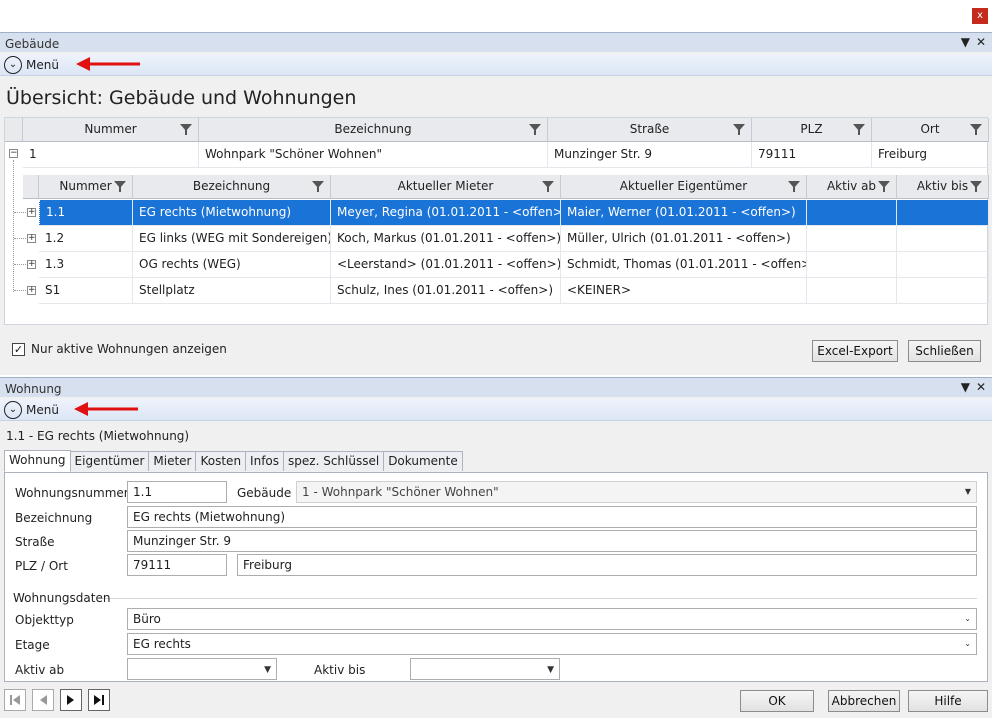 This screenshot has height=718, width=992. I want to click on tab-mieter: Mieter, so click(172, 461).